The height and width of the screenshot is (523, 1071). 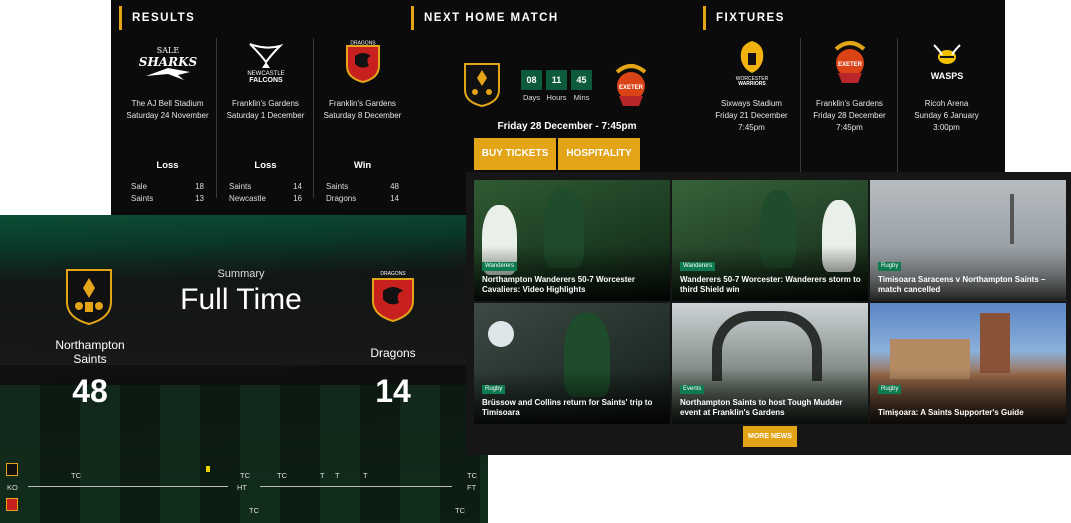 What do you see at coordinates (946, 62) in the screenshot?
I see `wasps-logo: WASPS` at bounding box center [946, 62].